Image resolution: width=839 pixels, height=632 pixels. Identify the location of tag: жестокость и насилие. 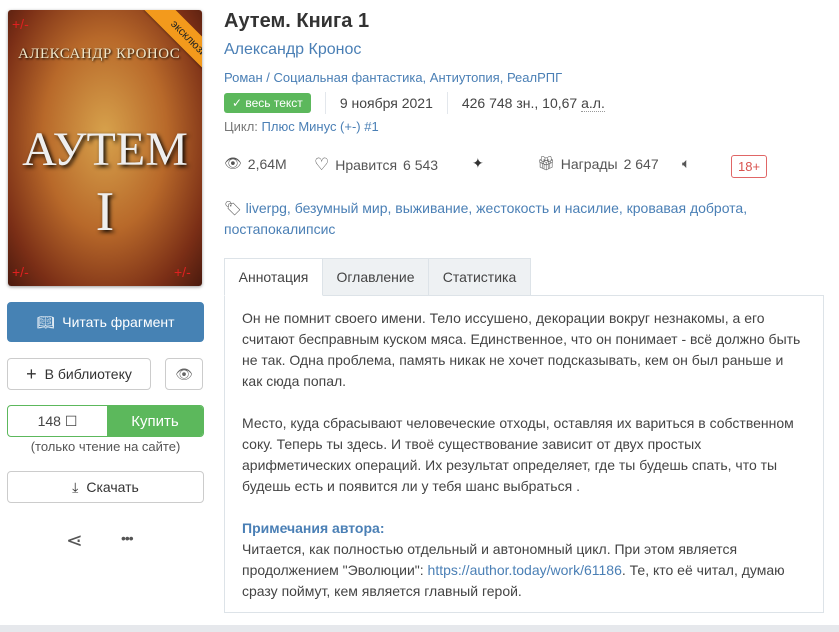
(547, 208).